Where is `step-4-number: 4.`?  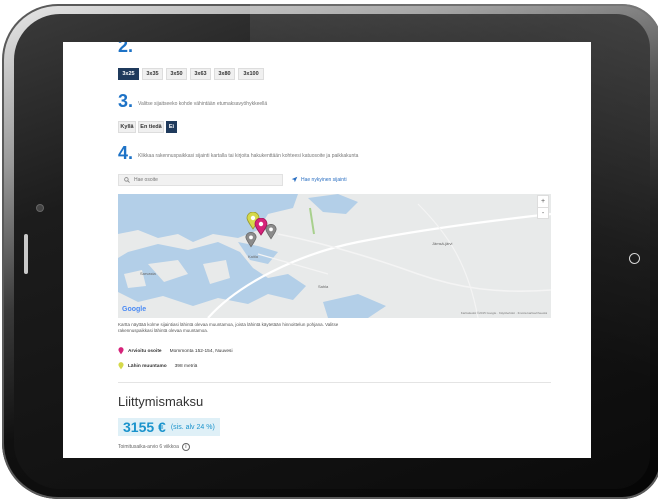 step-4-number: 4. is located at coordinates (126, 153).